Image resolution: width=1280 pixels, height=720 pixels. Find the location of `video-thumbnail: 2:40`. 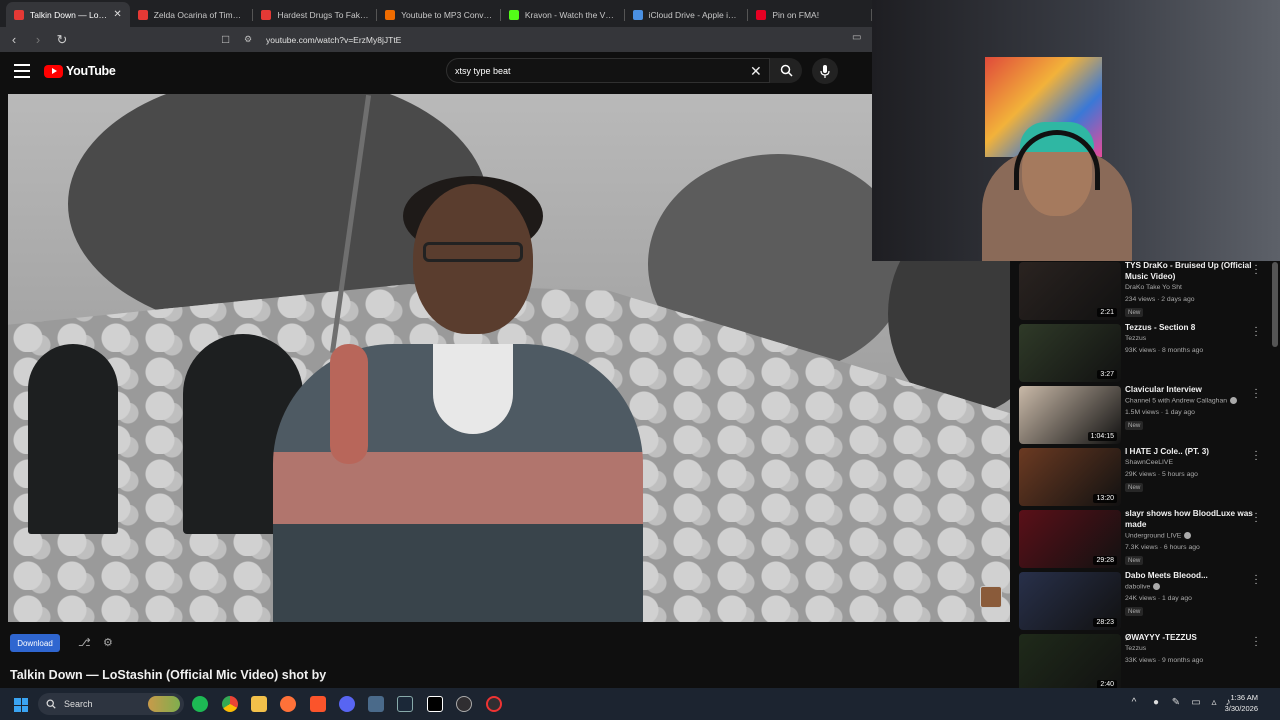

video-thumbnail: 2:40 is located at coordinates (1070, 661).